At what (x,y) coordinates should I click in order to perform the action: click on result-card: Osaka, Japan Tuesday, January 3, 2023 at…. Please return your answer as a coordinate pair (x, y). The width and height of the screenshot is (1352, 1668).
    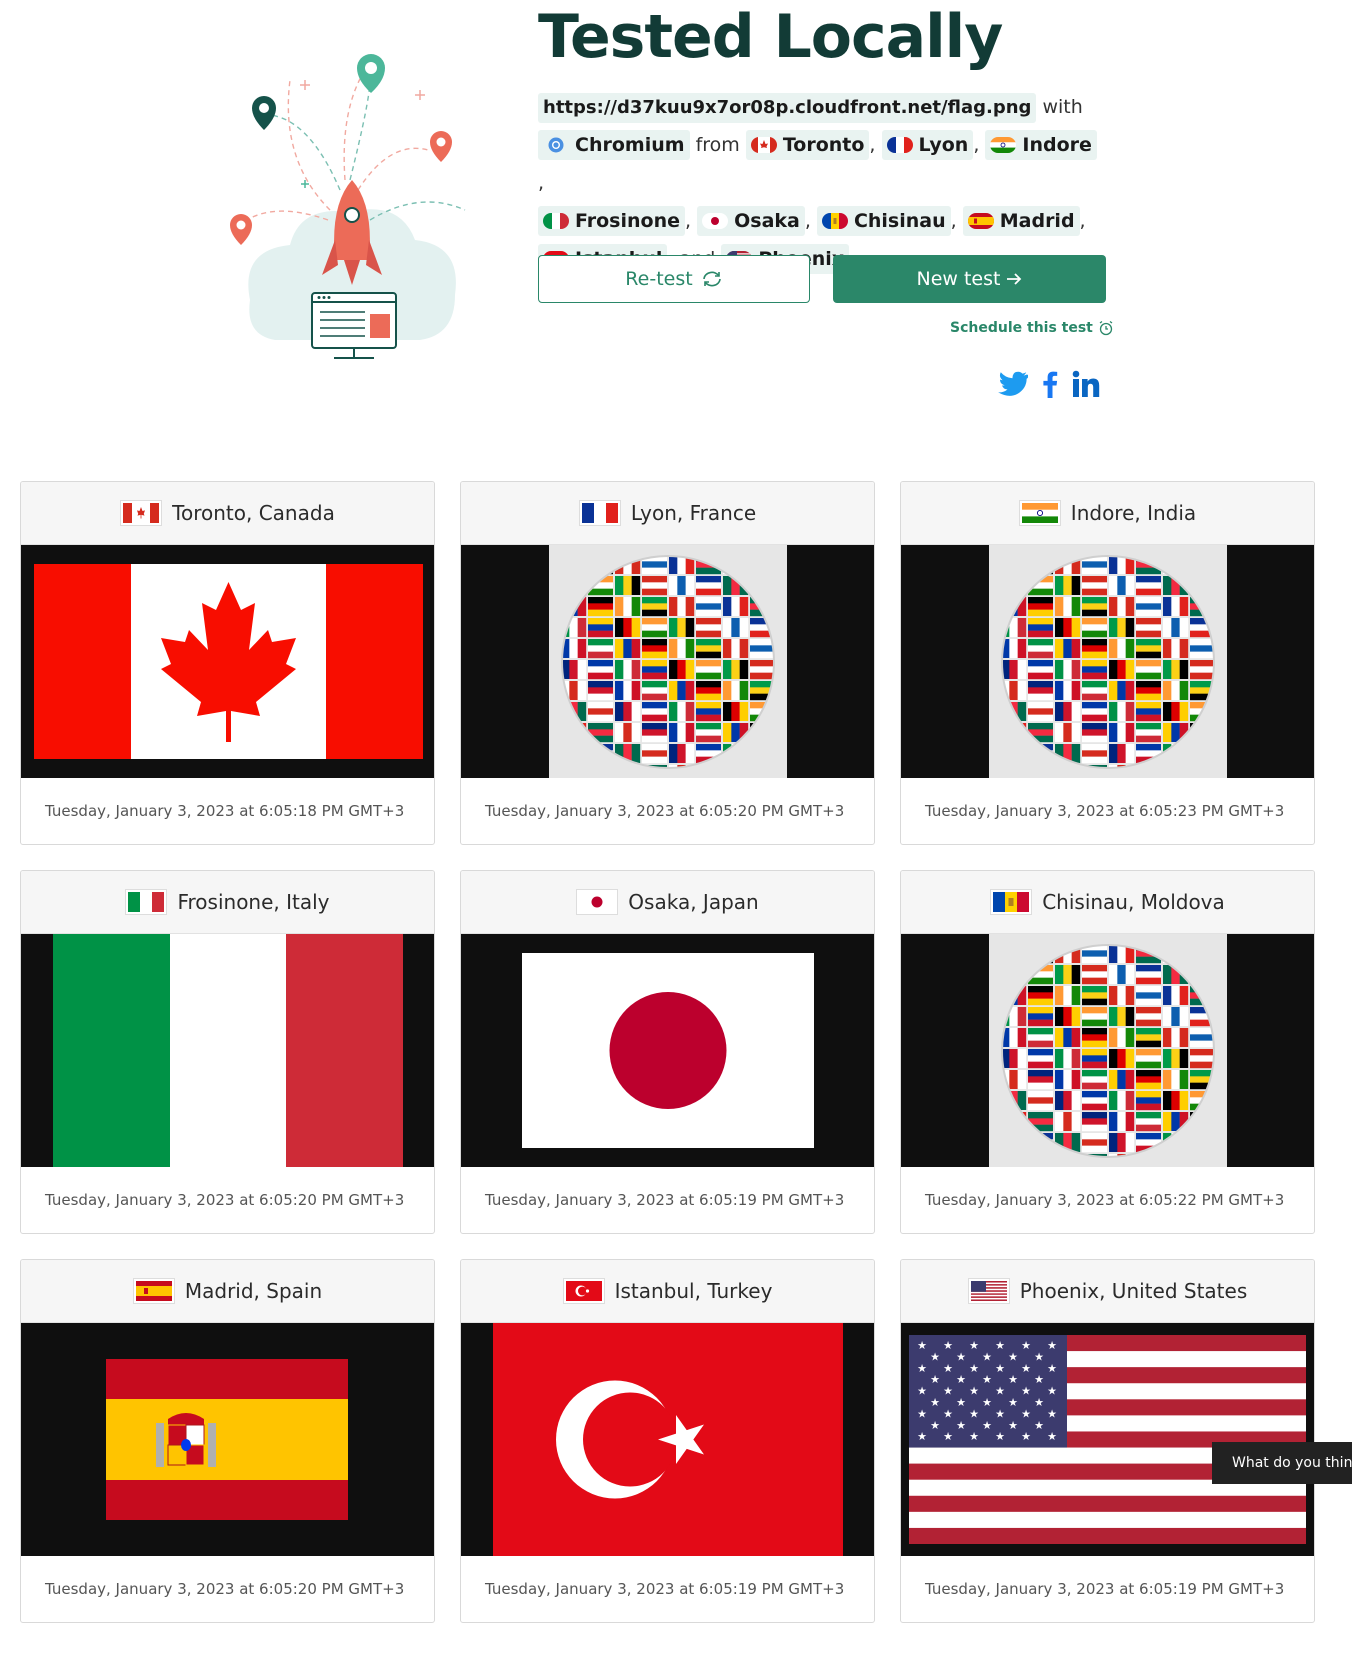
    Looking at the image, I should click on (667, 1052).